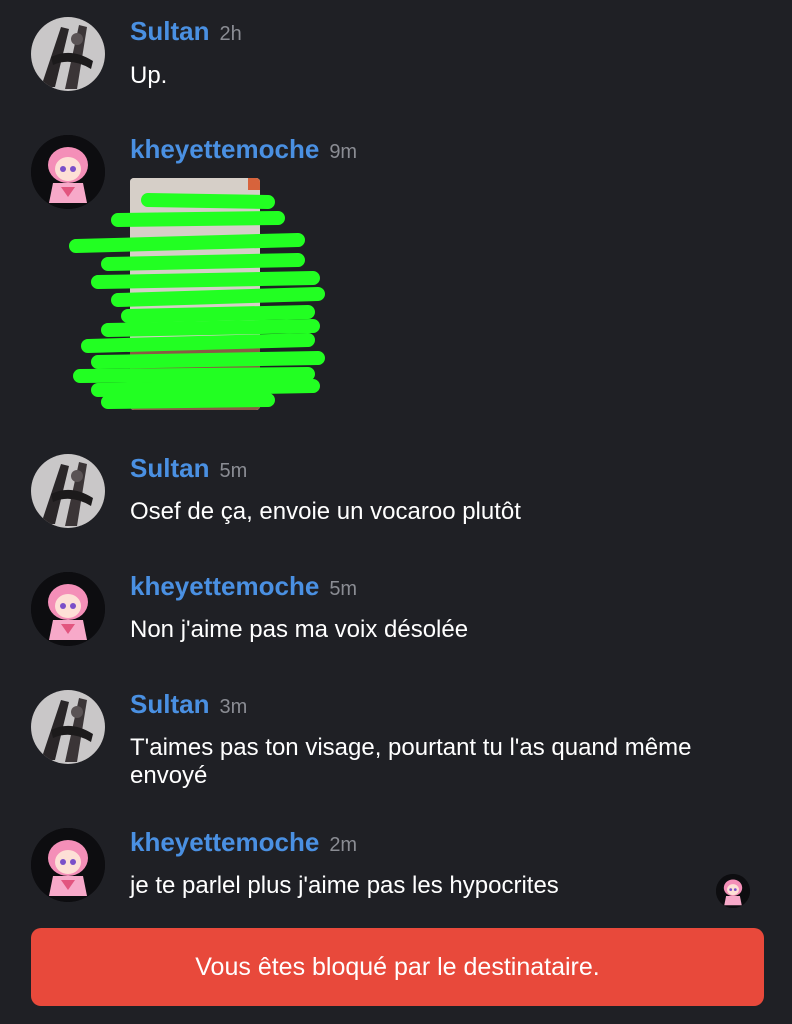 The image size is (792, 1024). Describe the element at coordinates (343, 845) in the screenshot. I see `timestamp: 2m` at that location.